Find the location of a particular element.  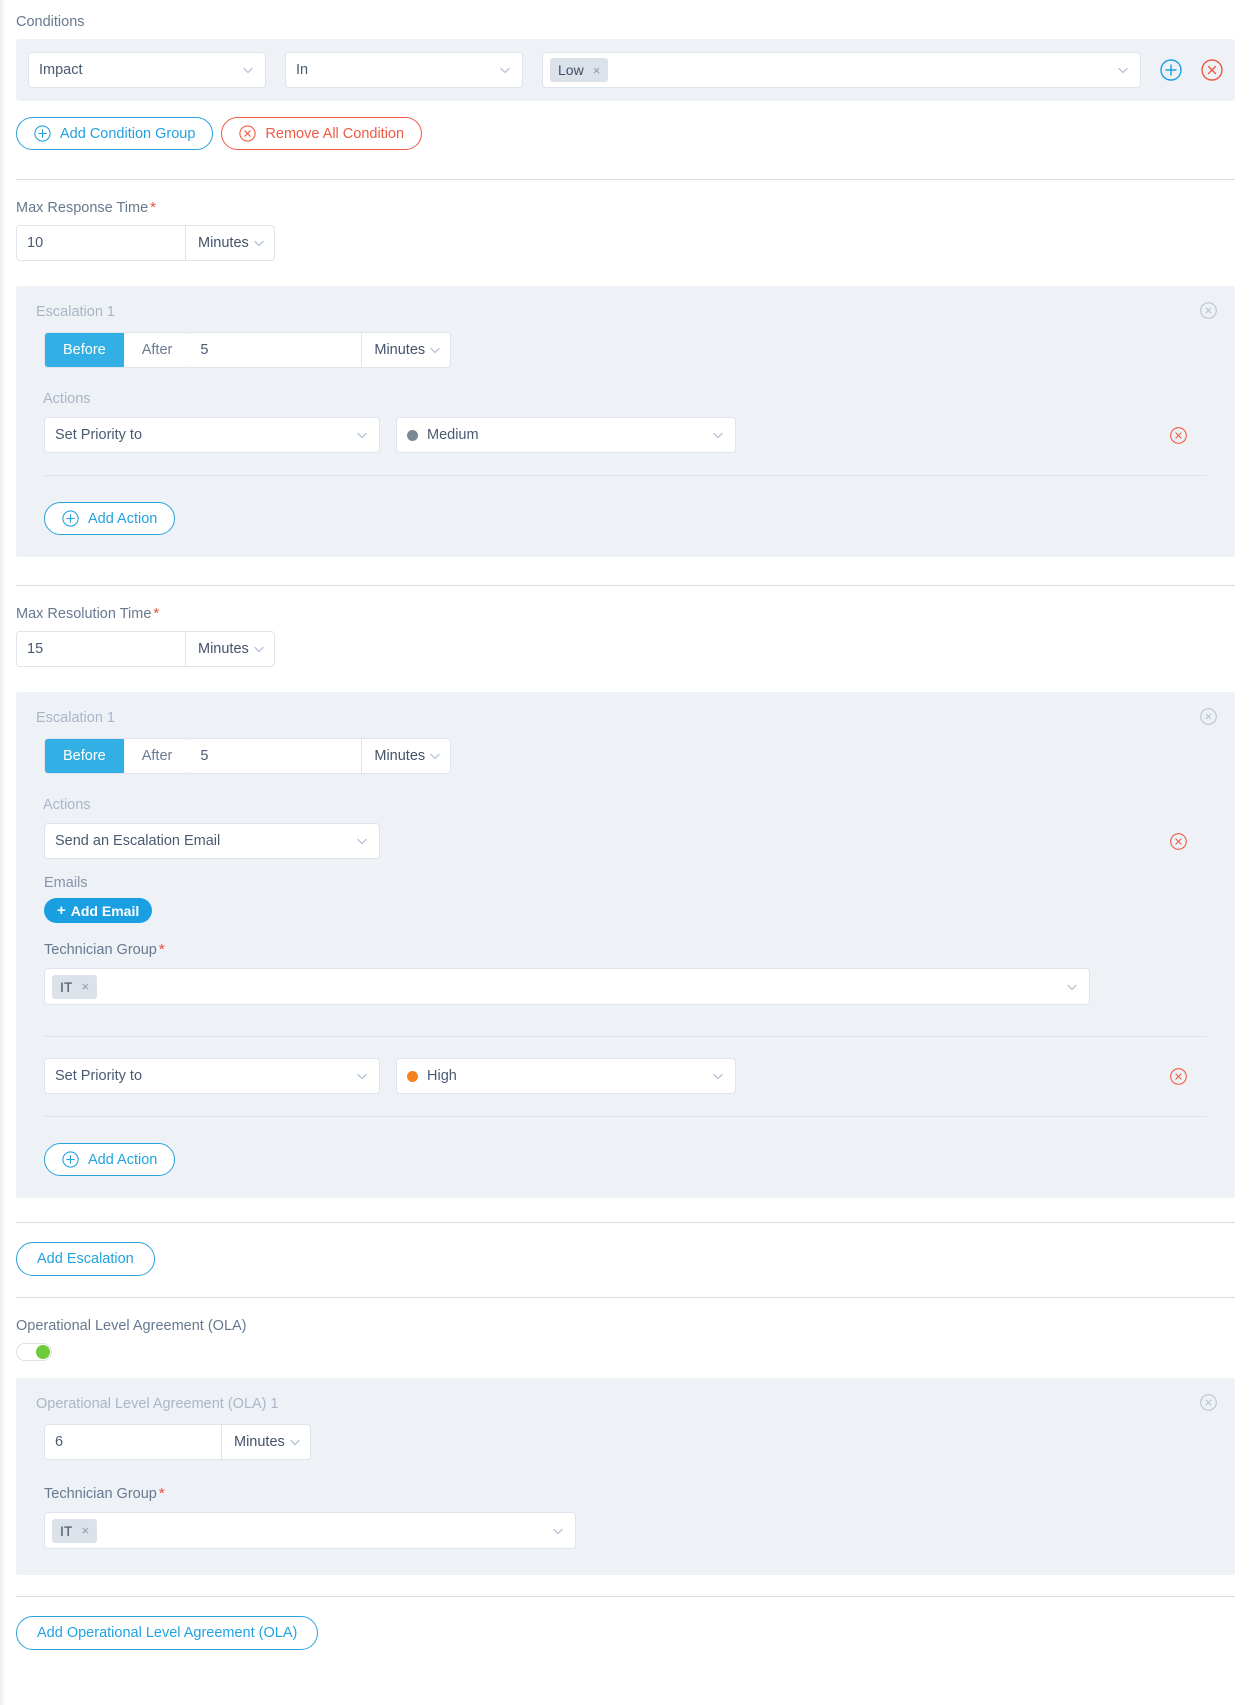

ola-technician-group-label-text: Technician Group is located at coordinates (100, 1494).